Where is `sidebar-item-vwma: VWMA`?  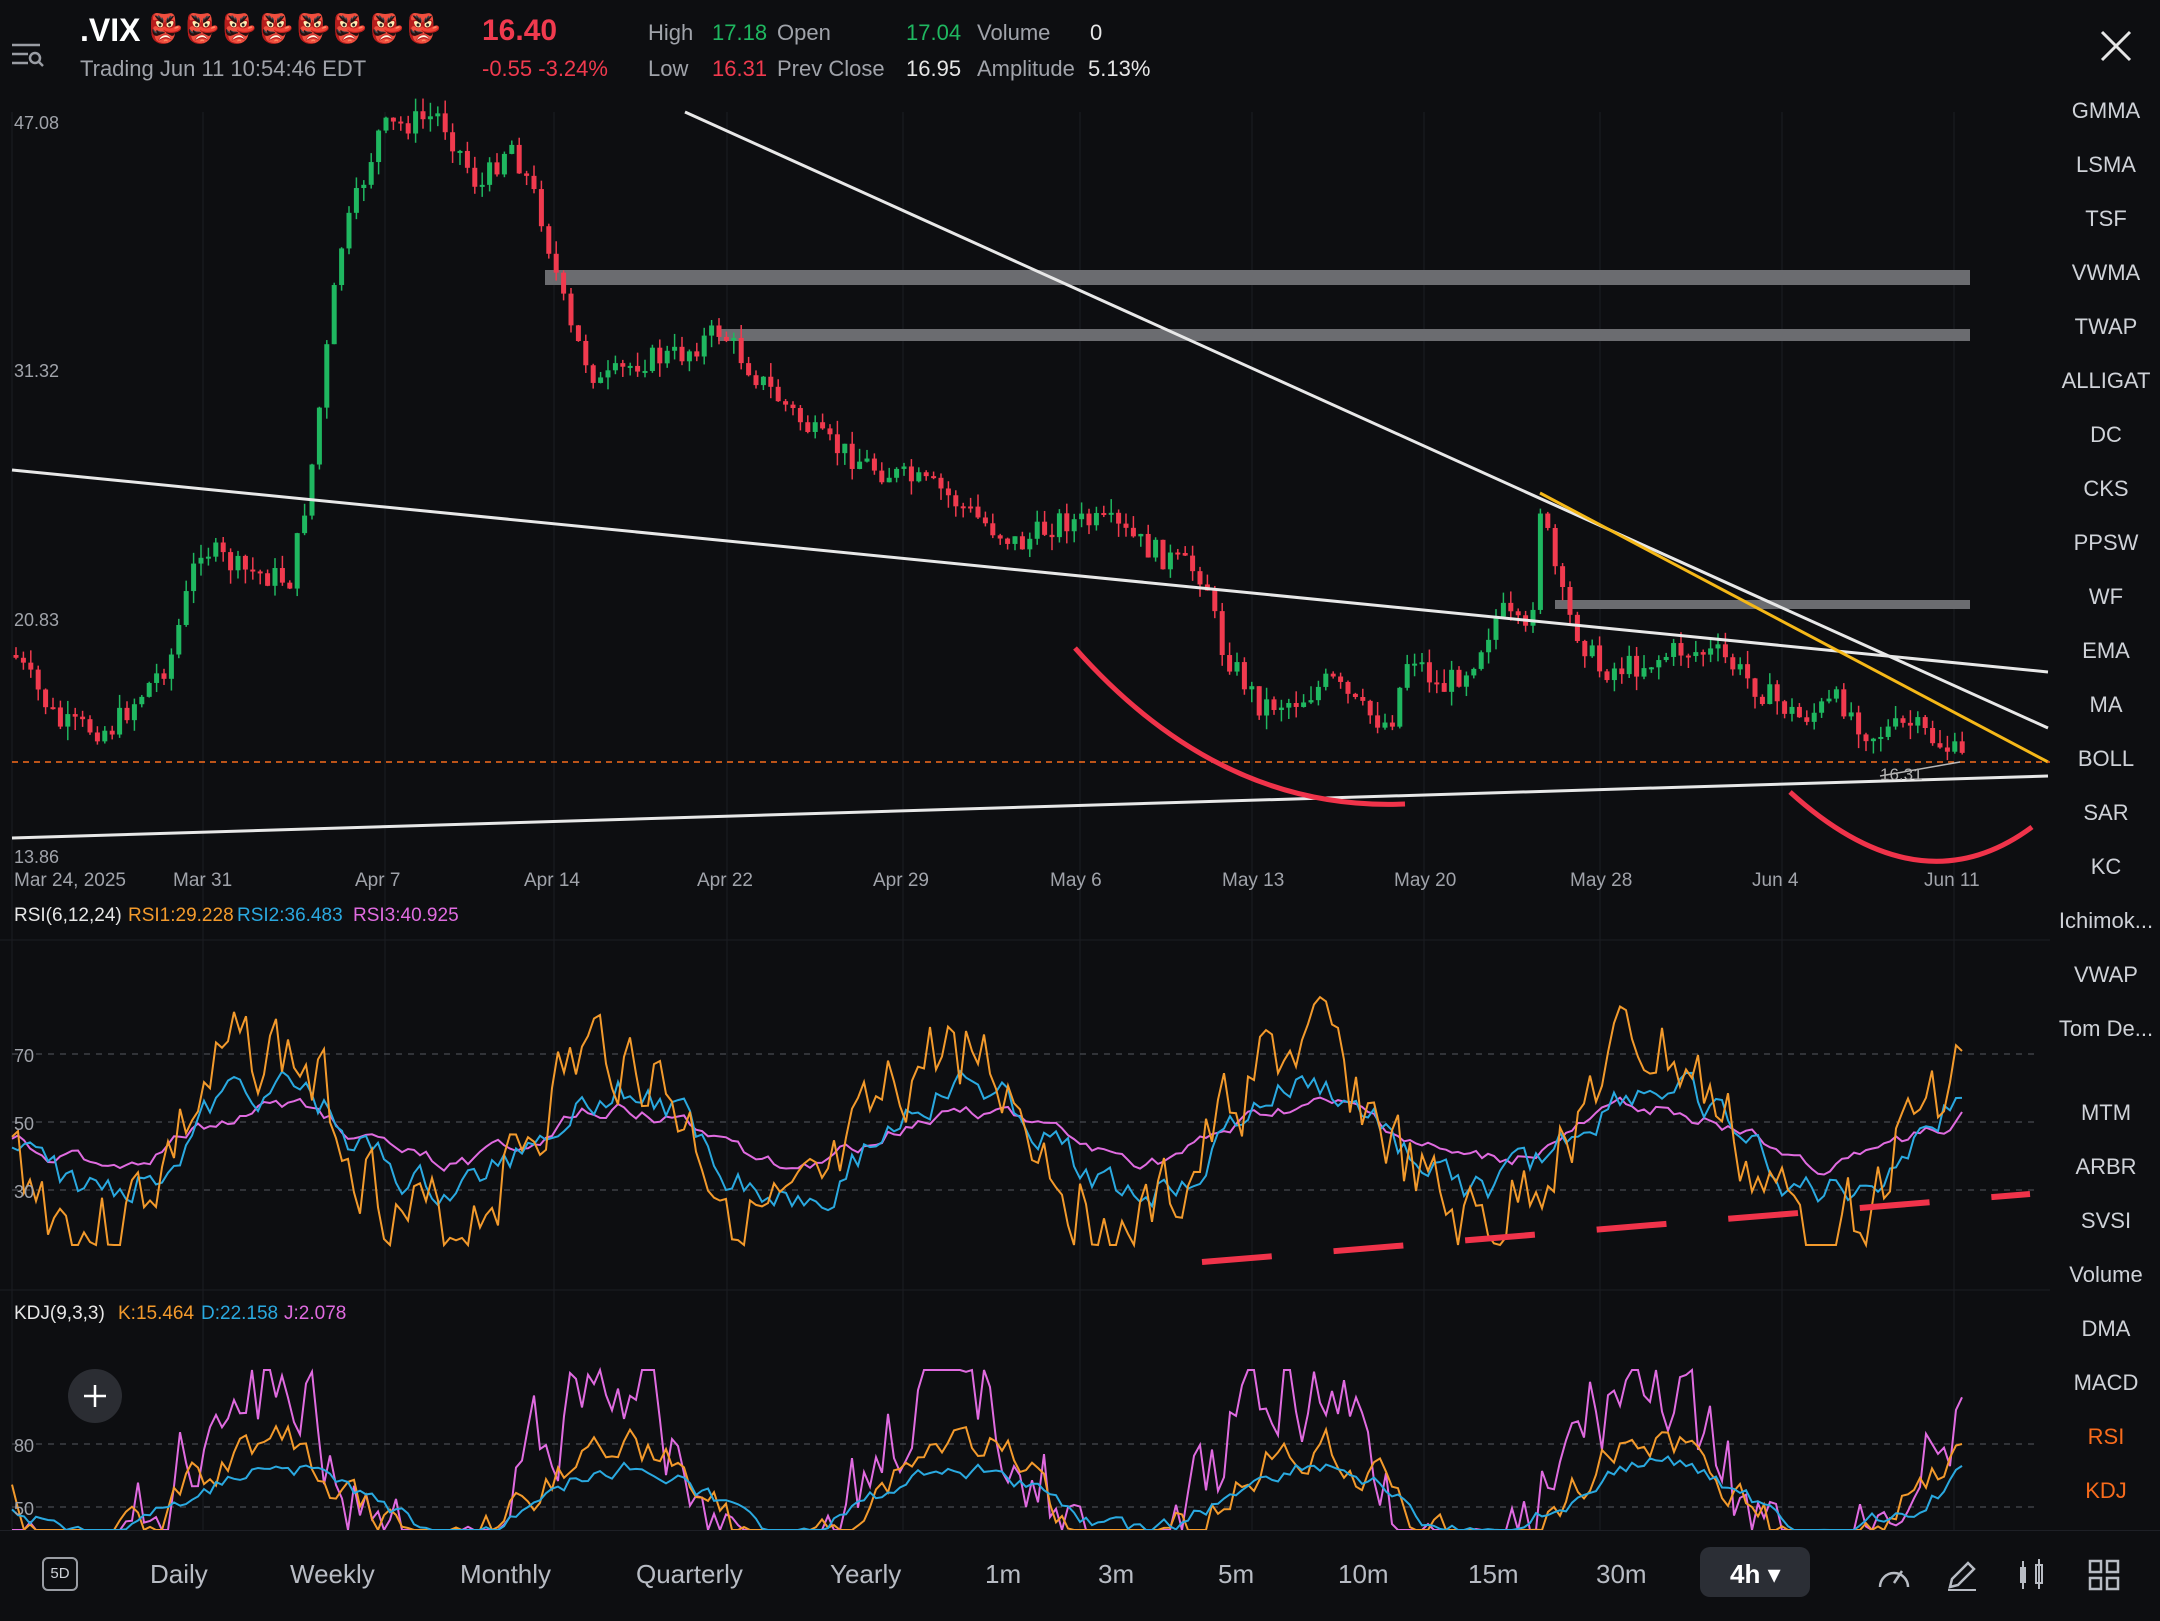
sidebar-item-vwma: VWMA is located at coordinates (2105, 273).